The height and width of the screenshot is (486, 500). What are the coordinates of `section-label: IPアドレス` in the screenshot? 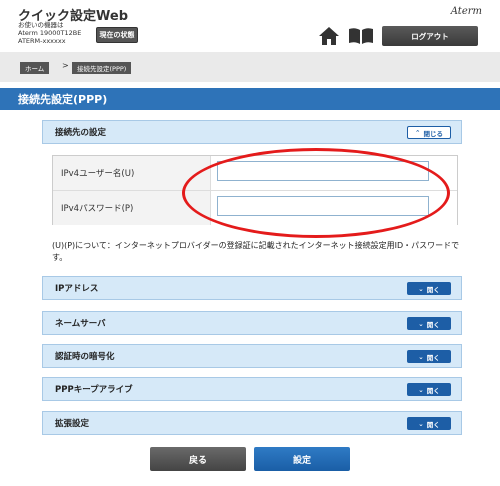 It's located at (77, 289).